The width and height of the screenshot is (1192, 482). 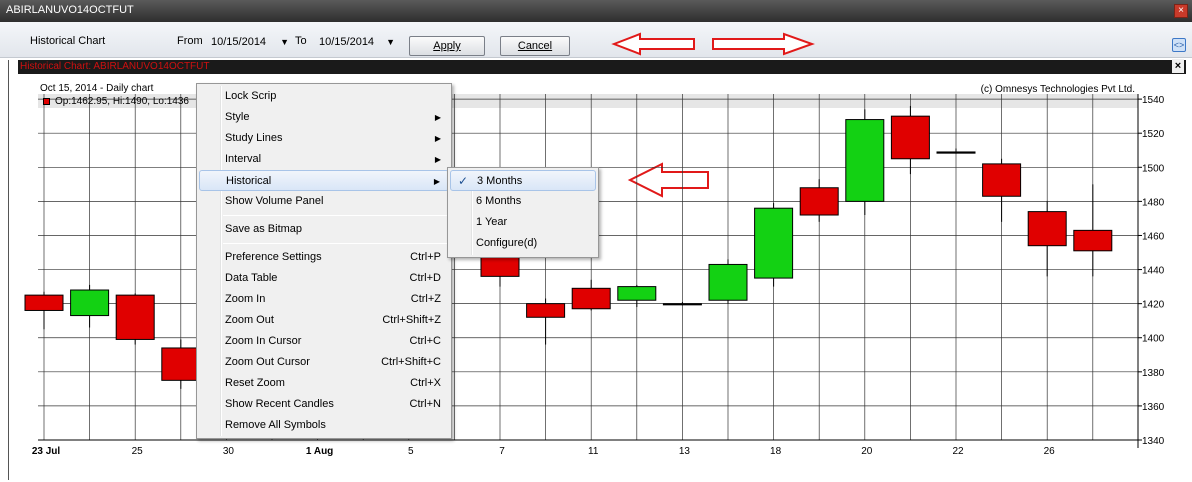 I want to click on menu-item-reset-zoom: Reset Zoom Ctrl+X, so click(x=324, y=383).